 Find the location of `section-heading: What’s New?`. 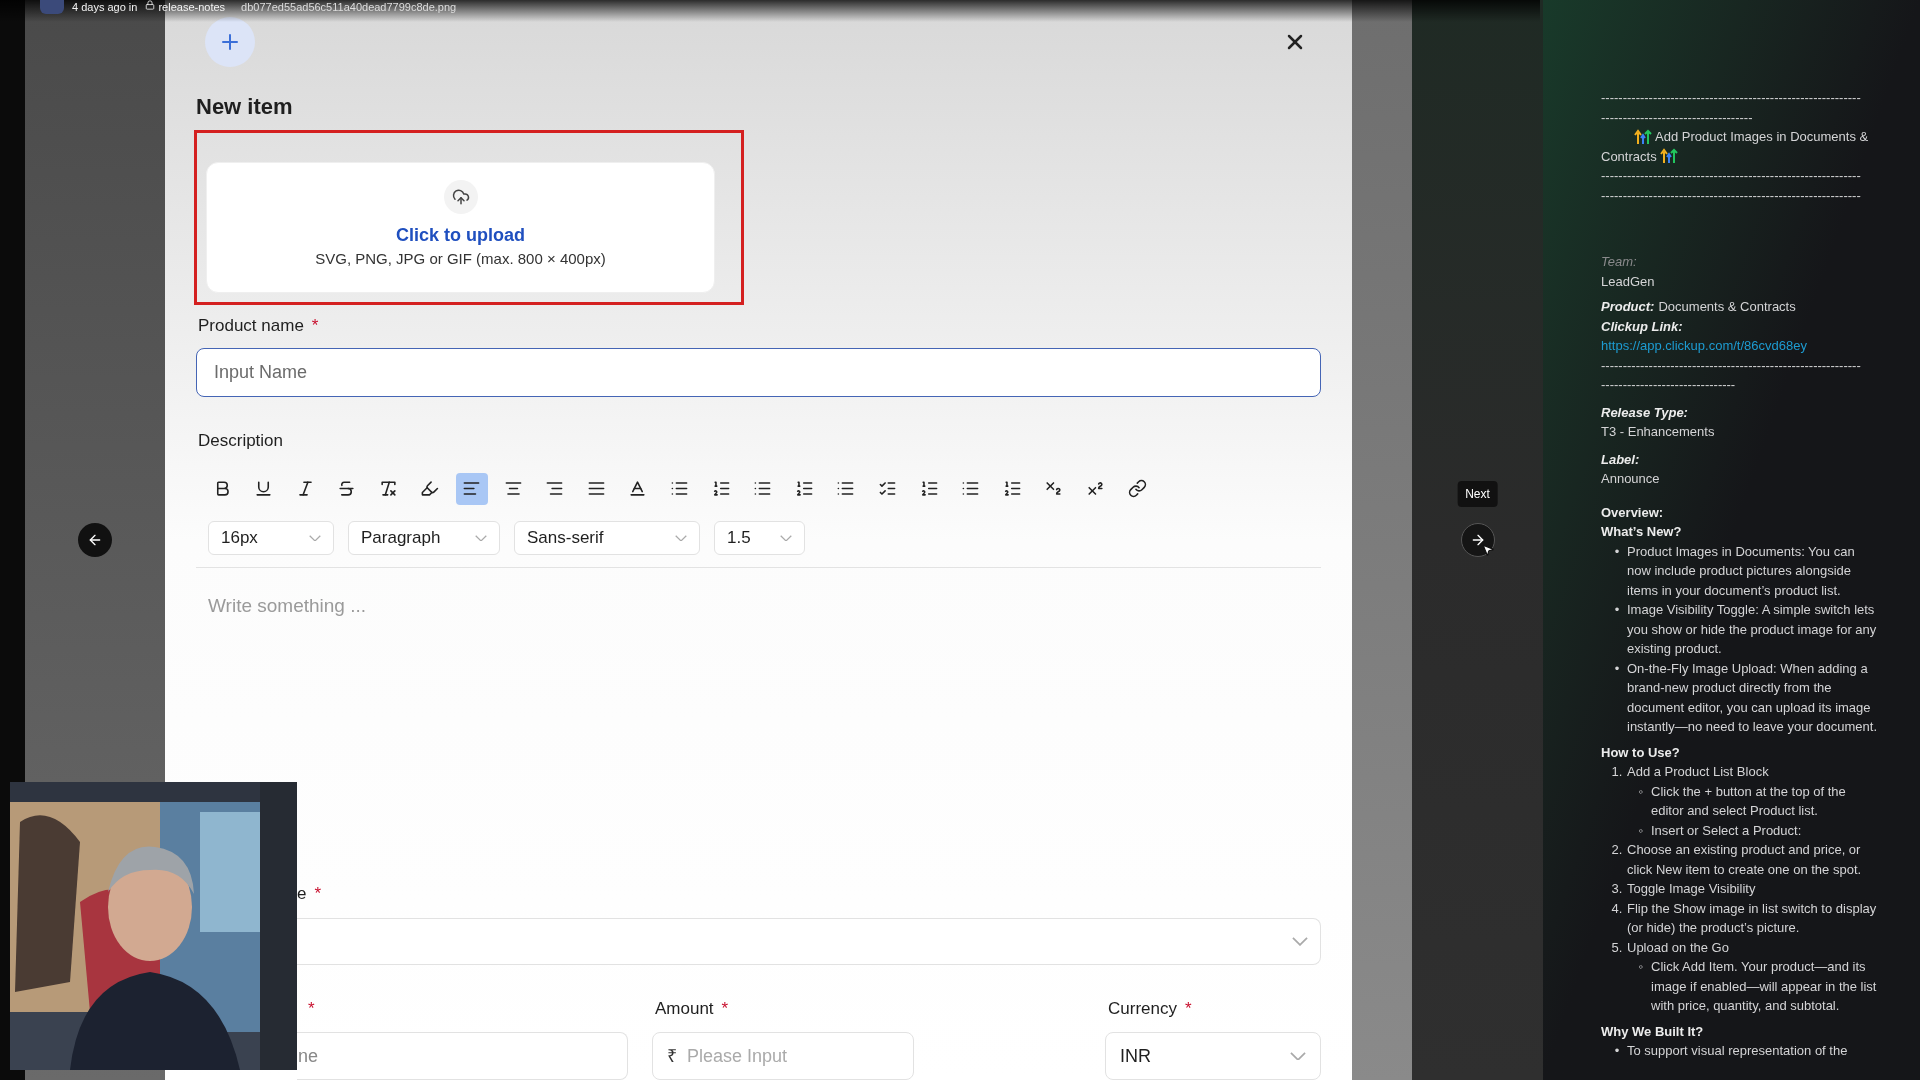

section-heading: What’s New? is located at coordinates (1642, 532).